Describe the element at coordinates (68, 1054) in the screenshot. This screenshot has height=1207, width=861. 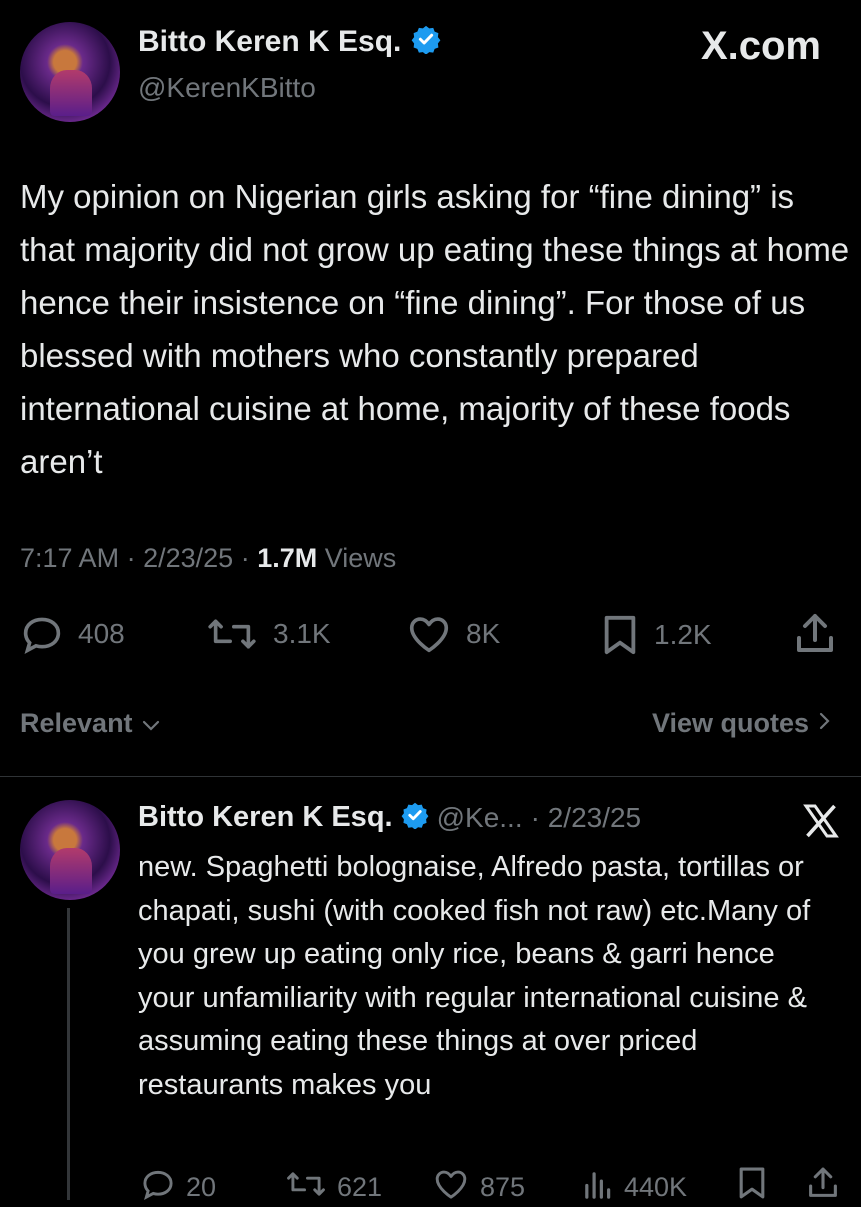
I see `thread-line` at that location.